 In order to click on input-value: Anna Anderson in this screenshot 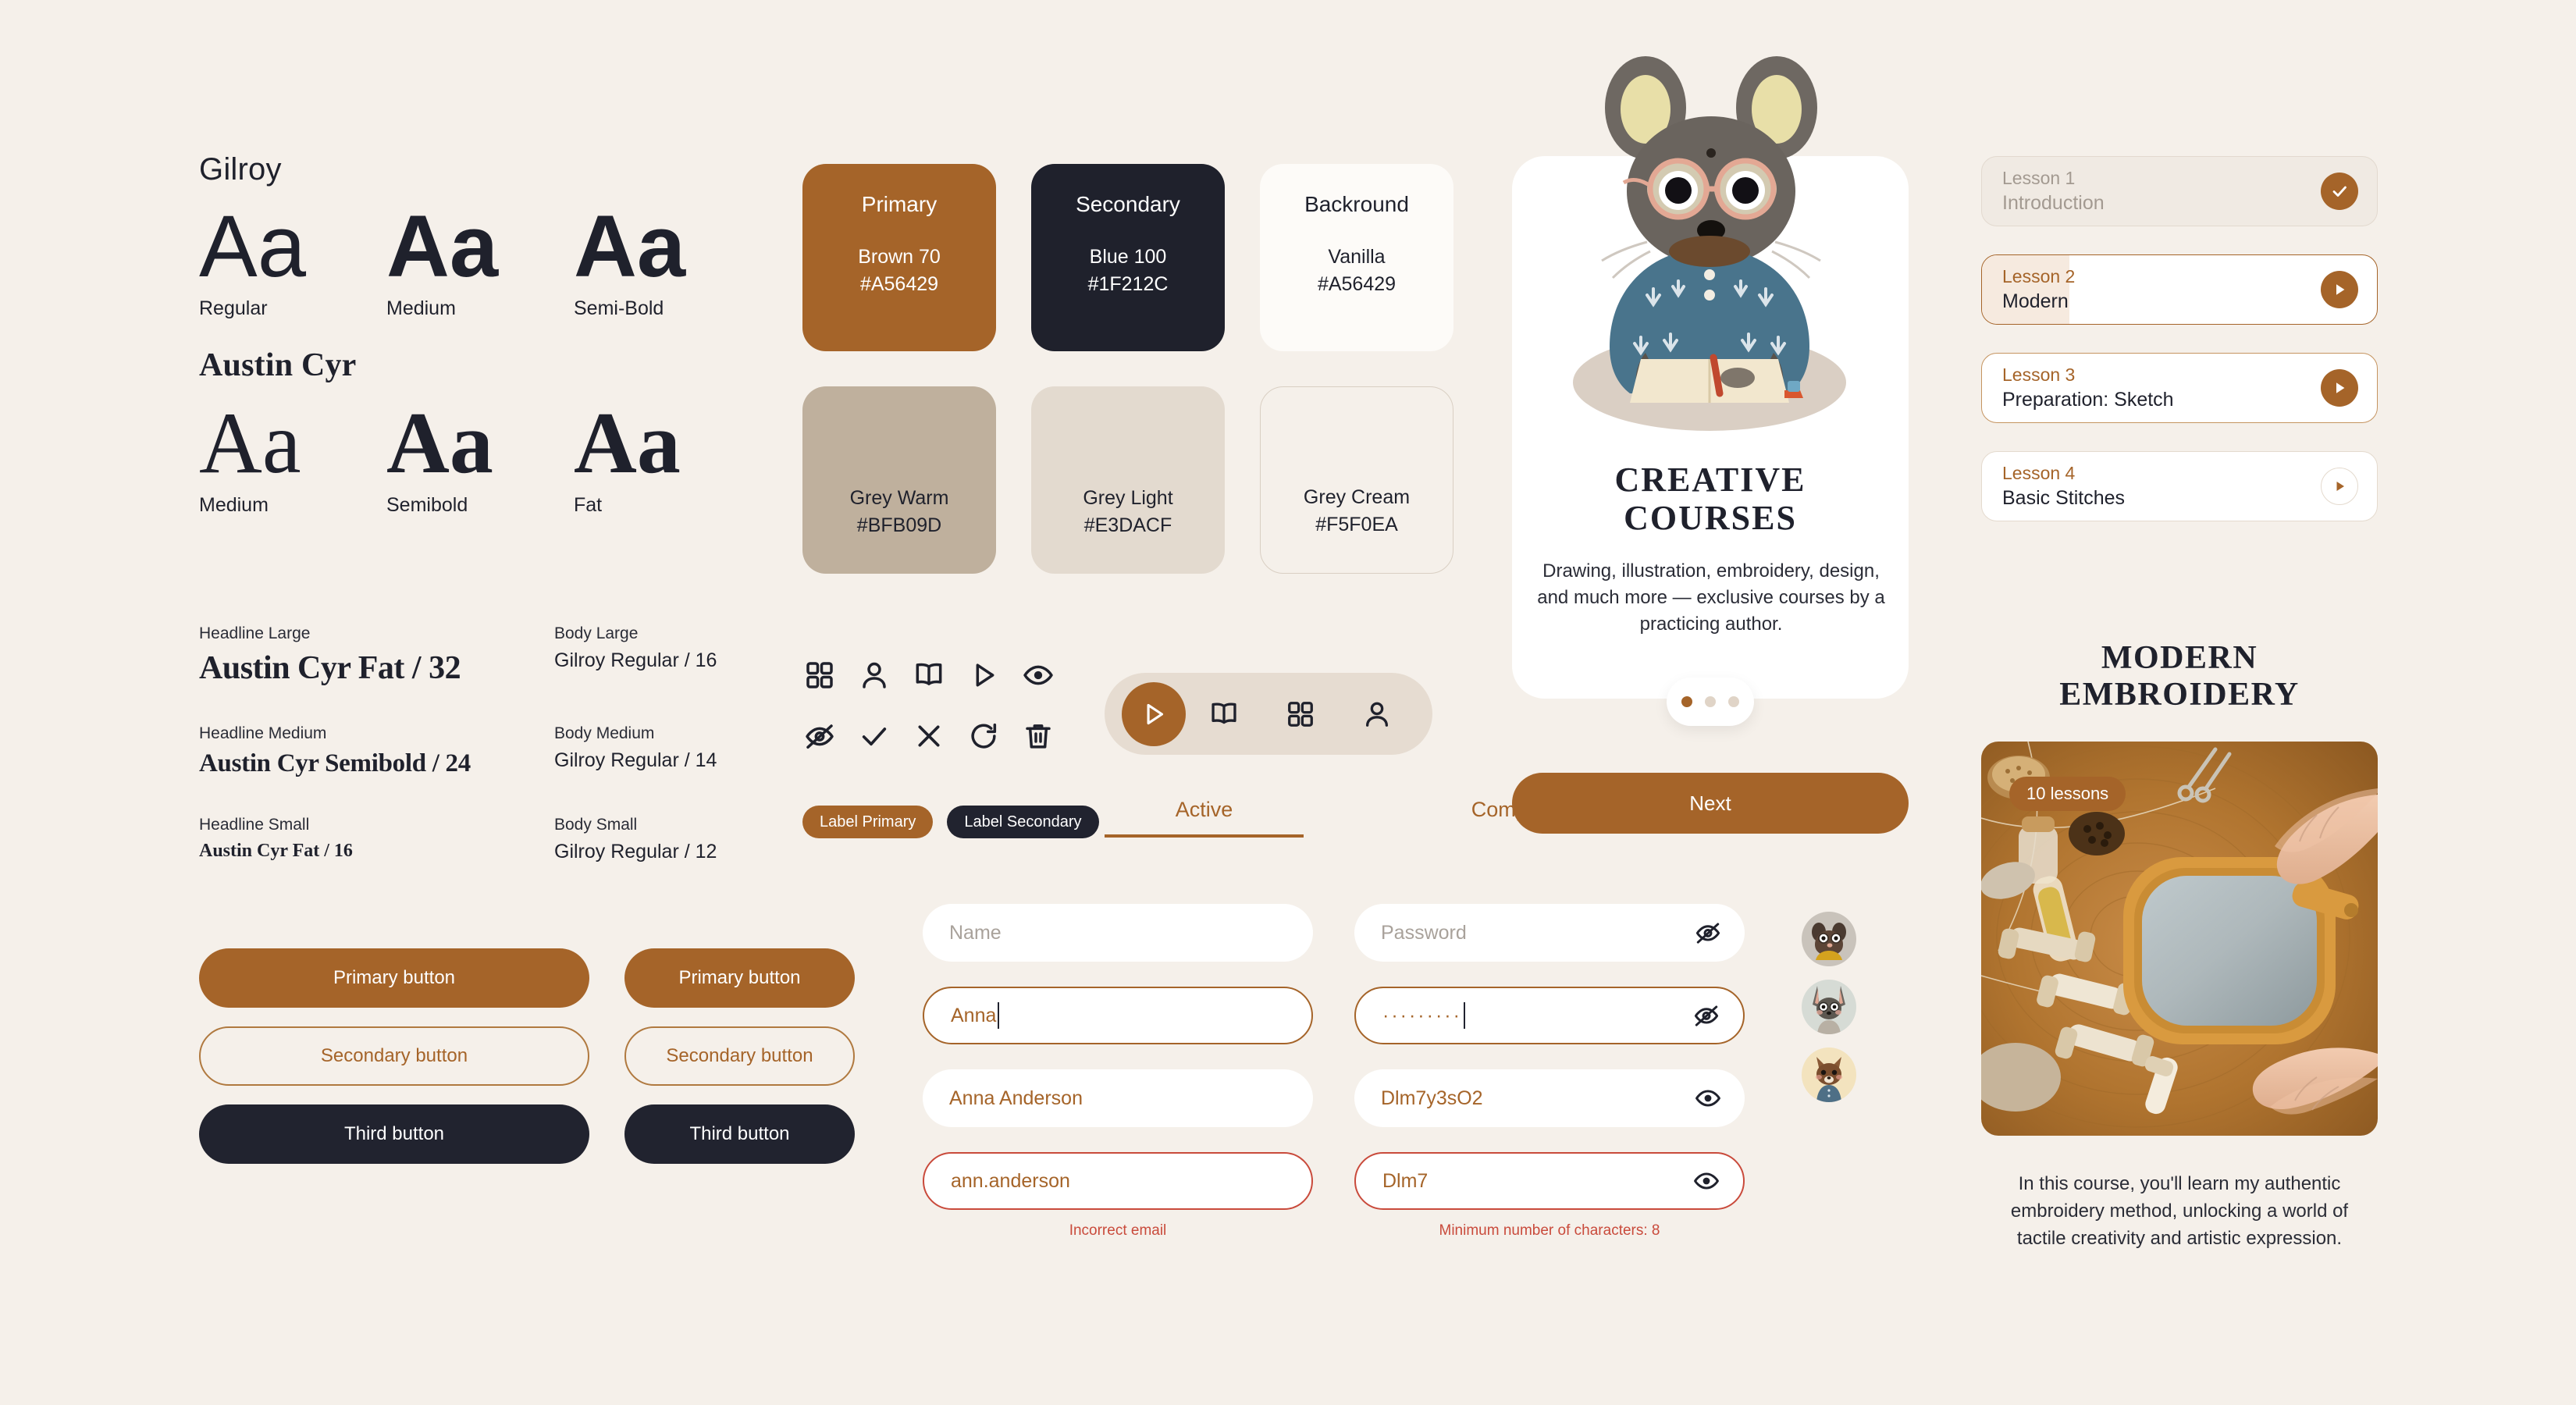, I will do `click(1016, 1098)`.